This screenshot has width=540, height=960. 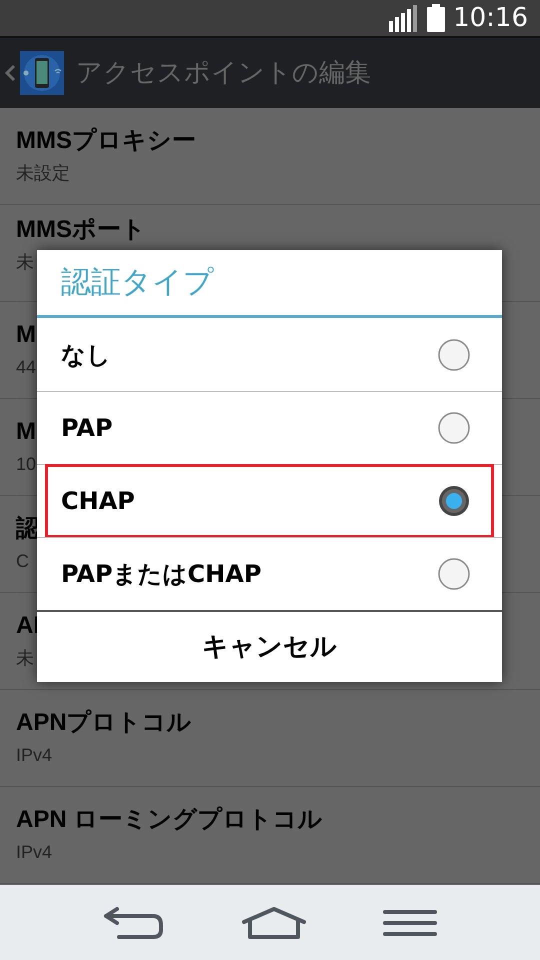 What do you see at coordinates (26, 367) in the screenshot?
I see `setting-value: 44` at bounding box center [26, 367].